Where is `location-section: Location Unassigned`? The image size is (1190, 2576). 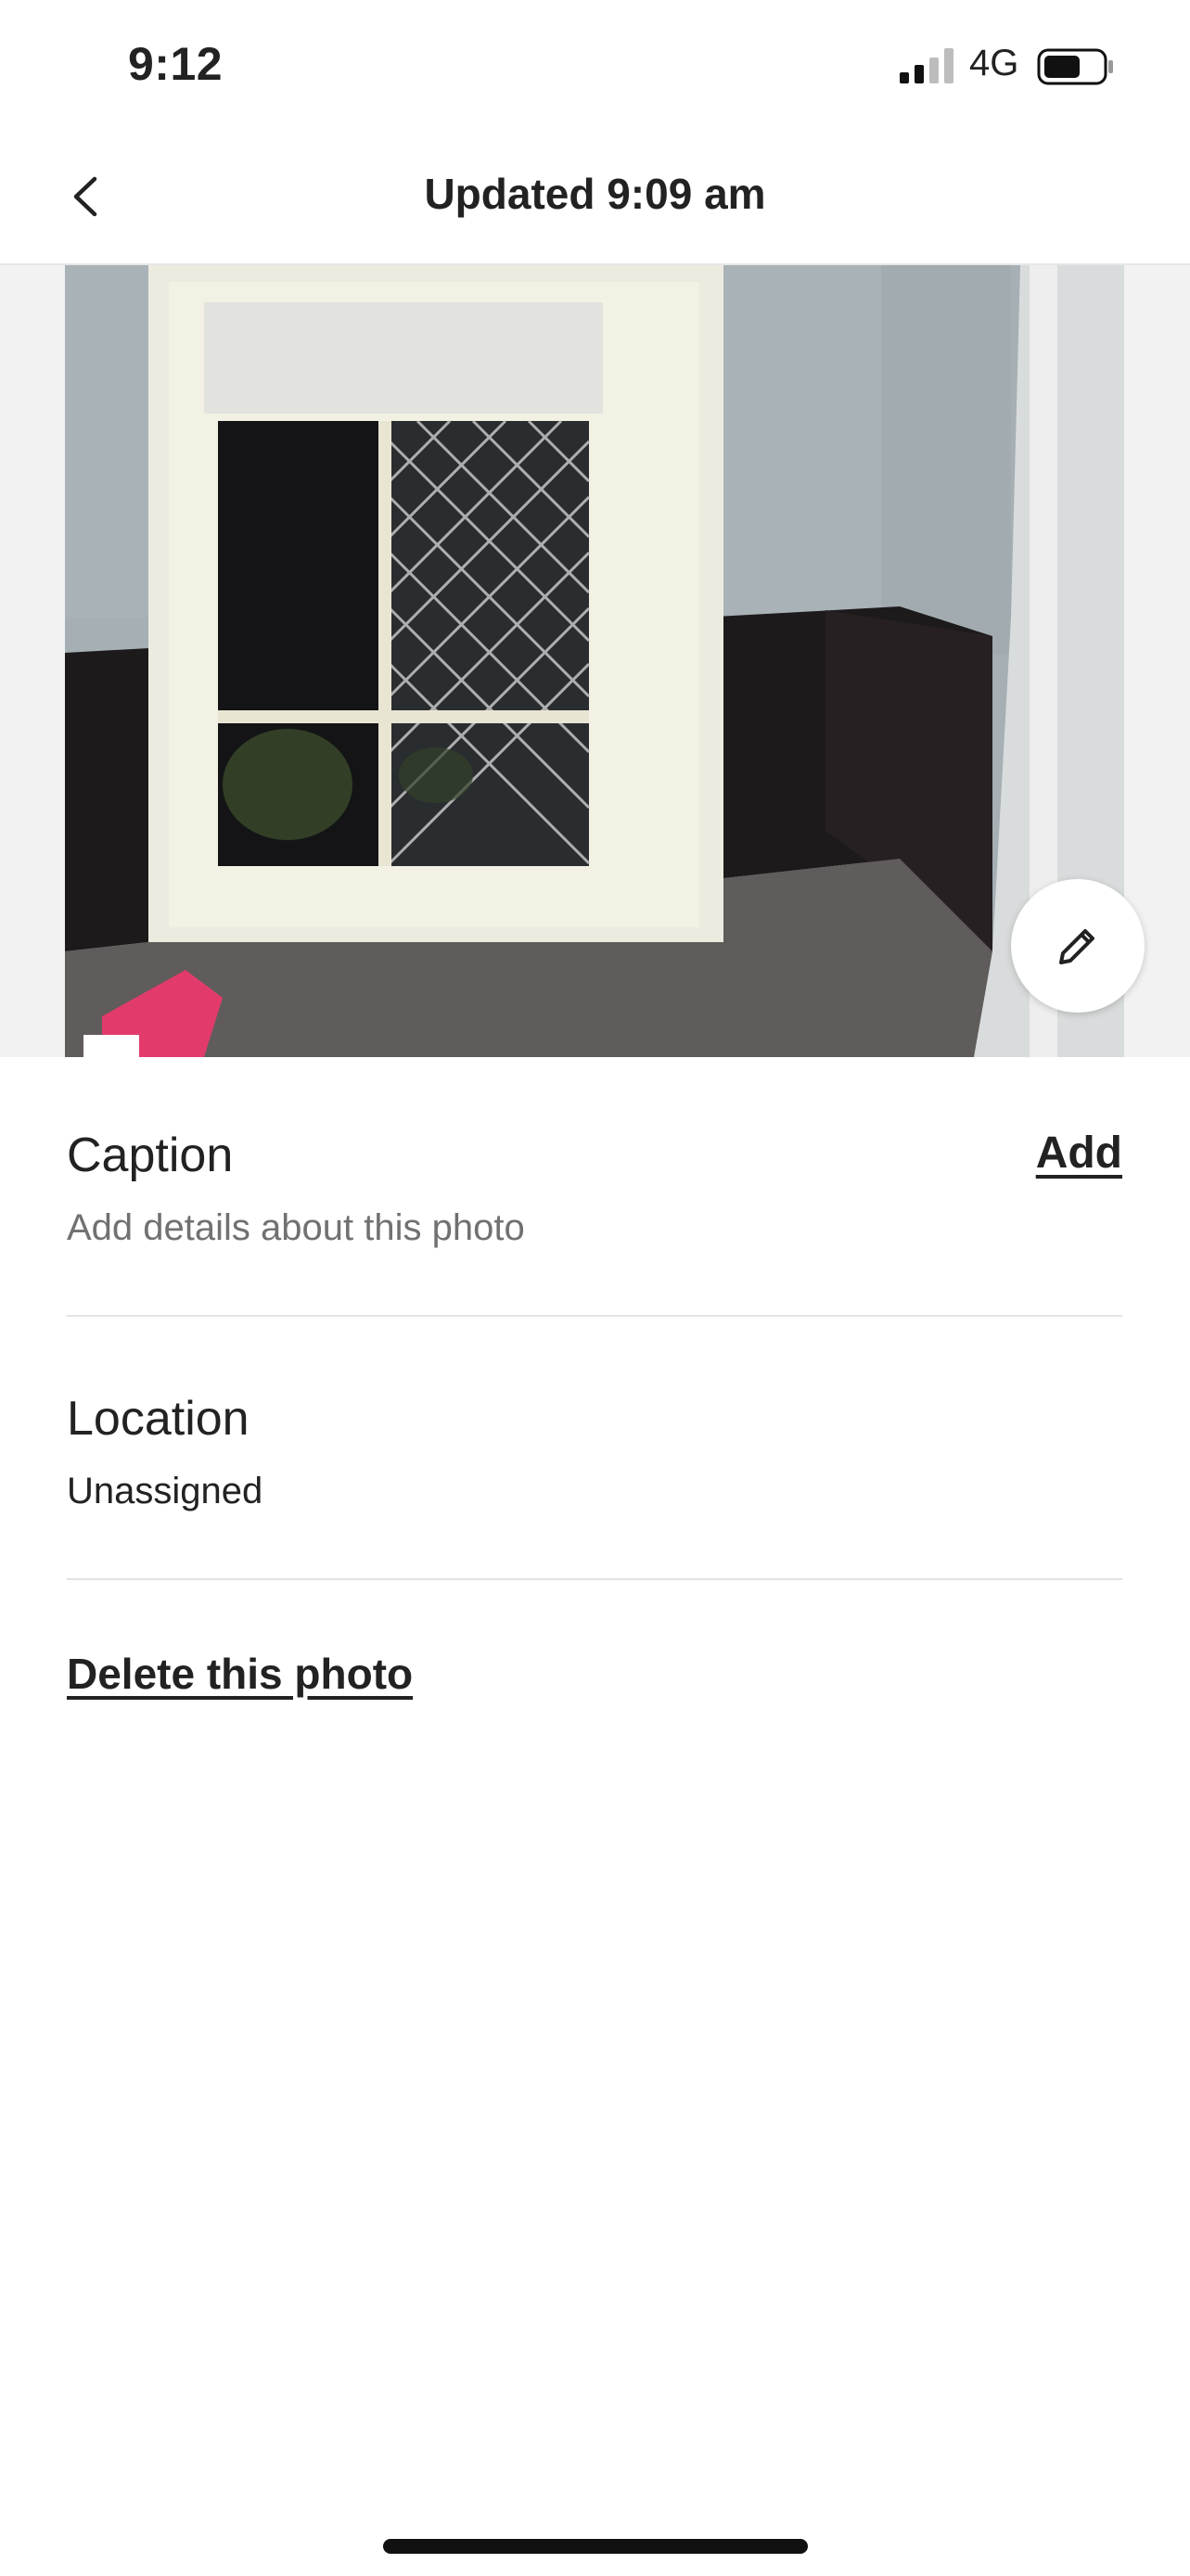 location-section: Location Unassigned is located at coordinates (594, 1451).